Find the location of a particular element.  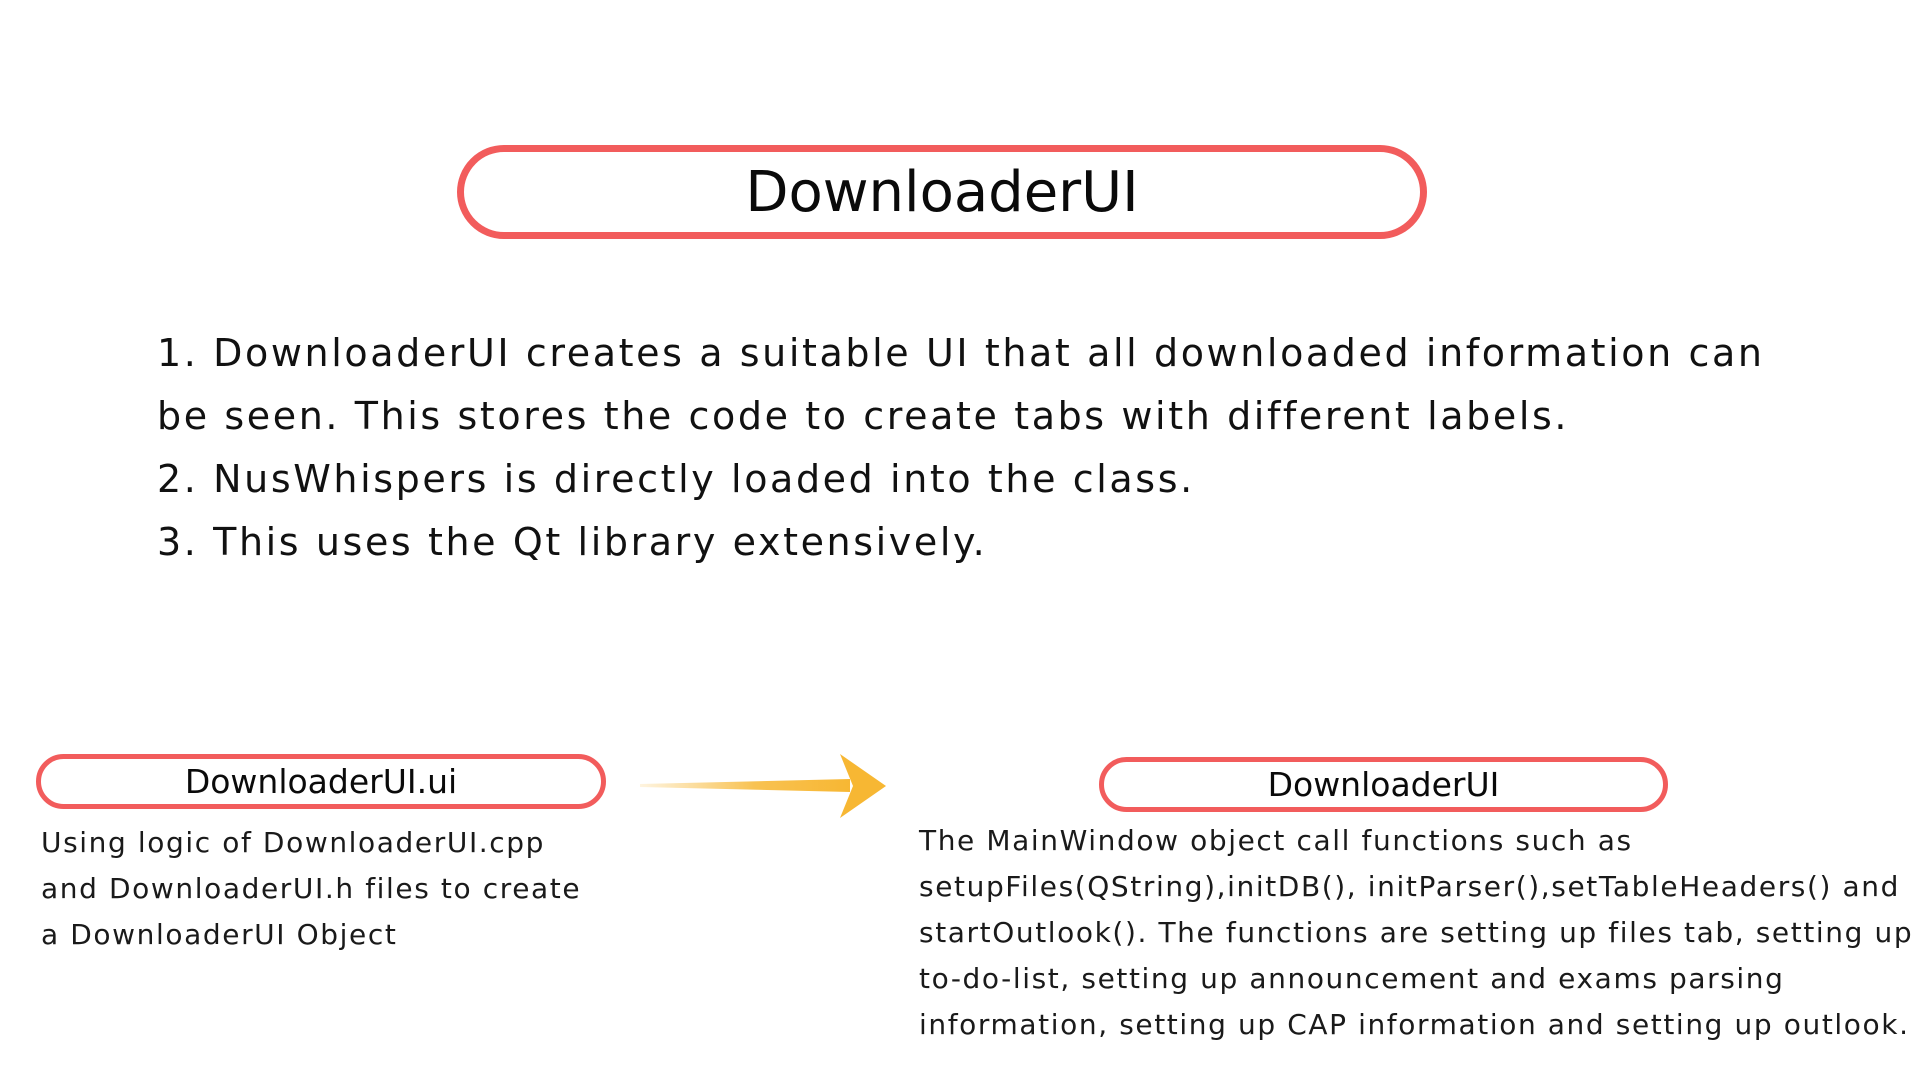

target-pill: DownloaderUI is located at coordinates (1383, 784).